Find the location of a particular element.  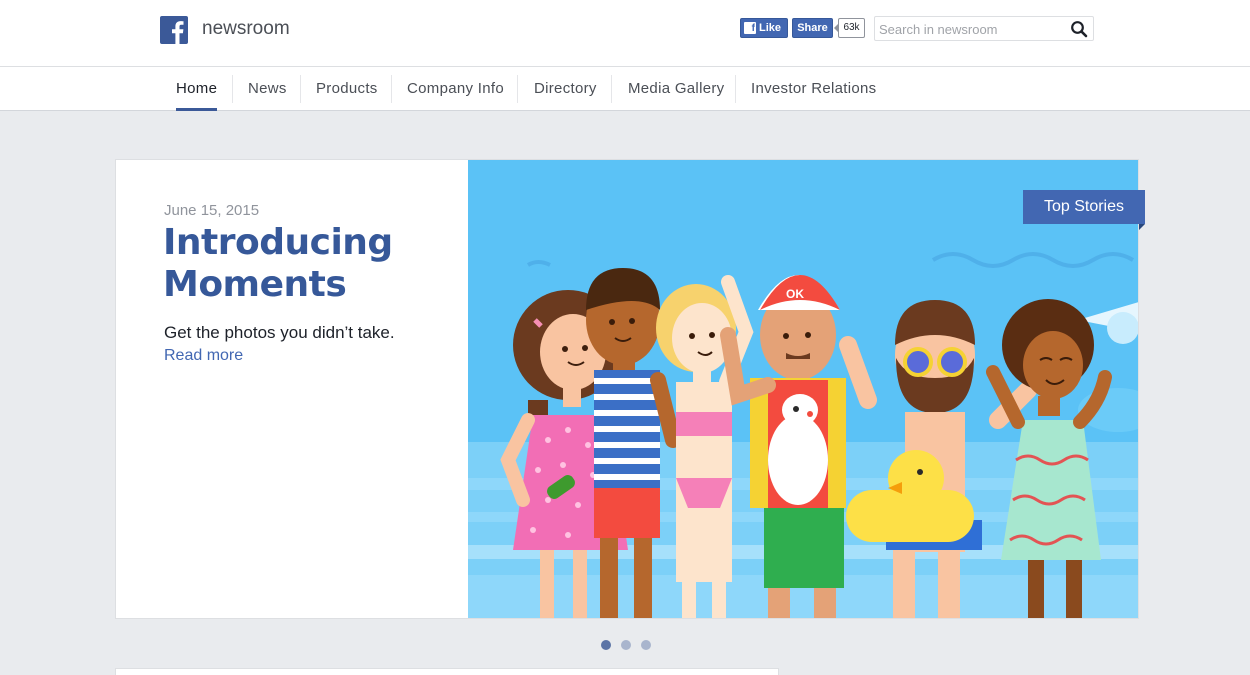

story-title: Introducing Moments is located at coordinates (308, 264).